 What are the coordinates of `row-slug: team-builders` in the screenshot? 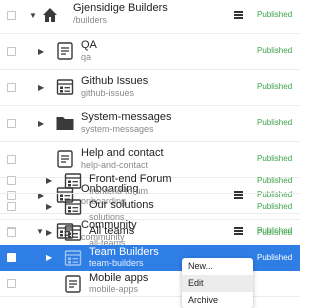 It's located at (116, 263).